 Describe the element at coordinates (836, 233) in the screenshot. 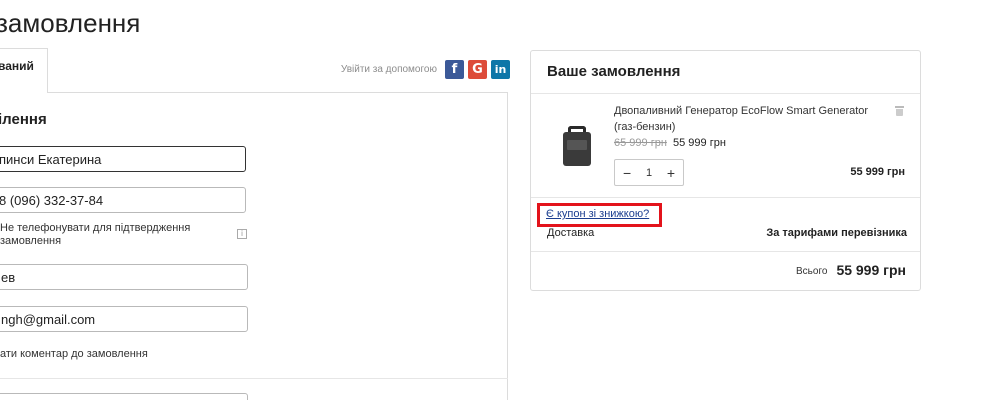

I see `delivery-value: За тарифами перевізника` at that location.